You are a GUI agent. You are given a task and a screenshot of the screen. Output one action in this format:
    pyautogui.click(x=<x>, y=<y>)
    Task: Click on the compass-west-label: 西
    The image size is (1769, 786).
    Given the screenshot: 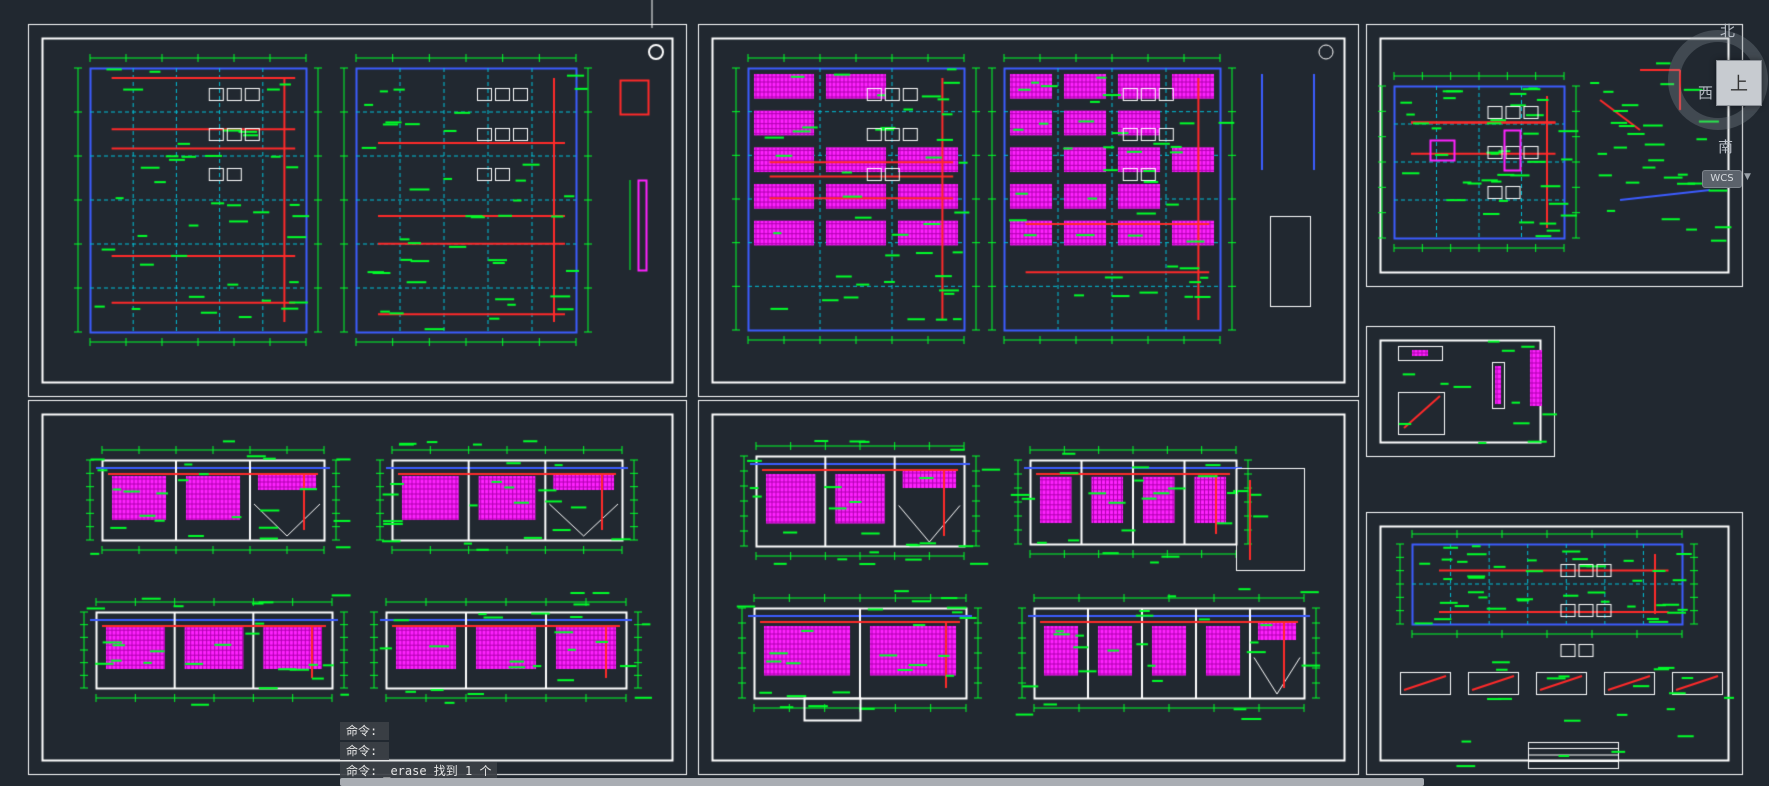 What is the action you would take?
    pyautogui.click(x=1705, y=92)
    